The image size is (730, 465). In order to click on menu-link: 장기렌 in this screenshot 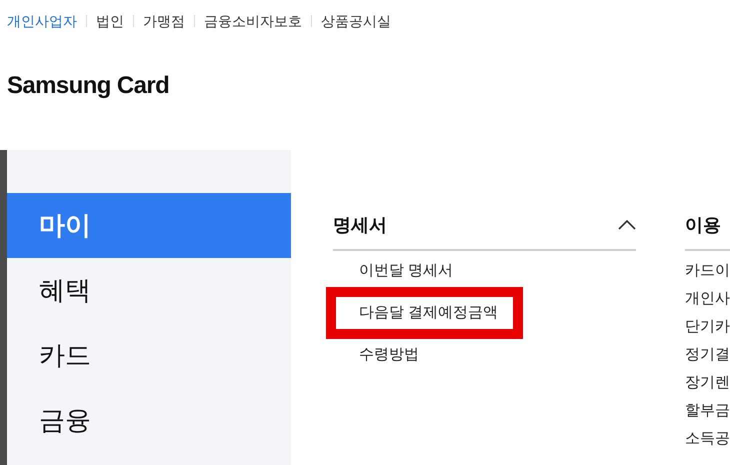, I will do `click(707, 383)`.